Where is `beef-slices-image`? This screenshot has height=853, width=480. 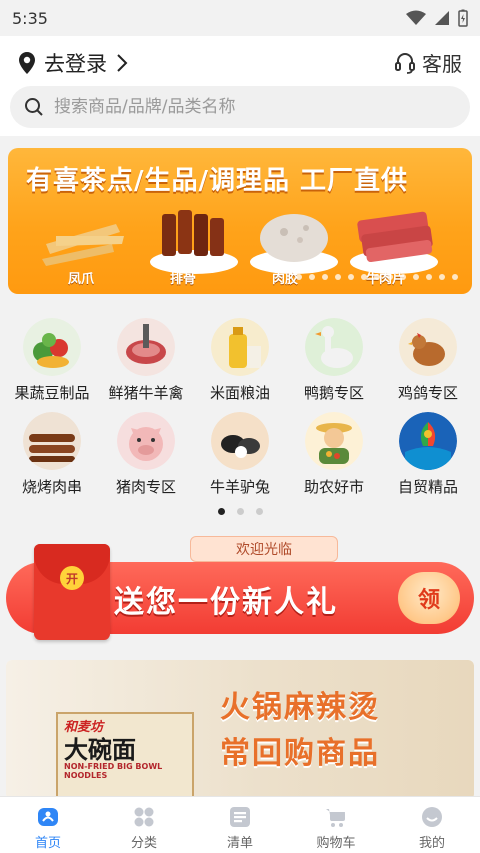
beef-slices-image is located at coordinates (394, 242).